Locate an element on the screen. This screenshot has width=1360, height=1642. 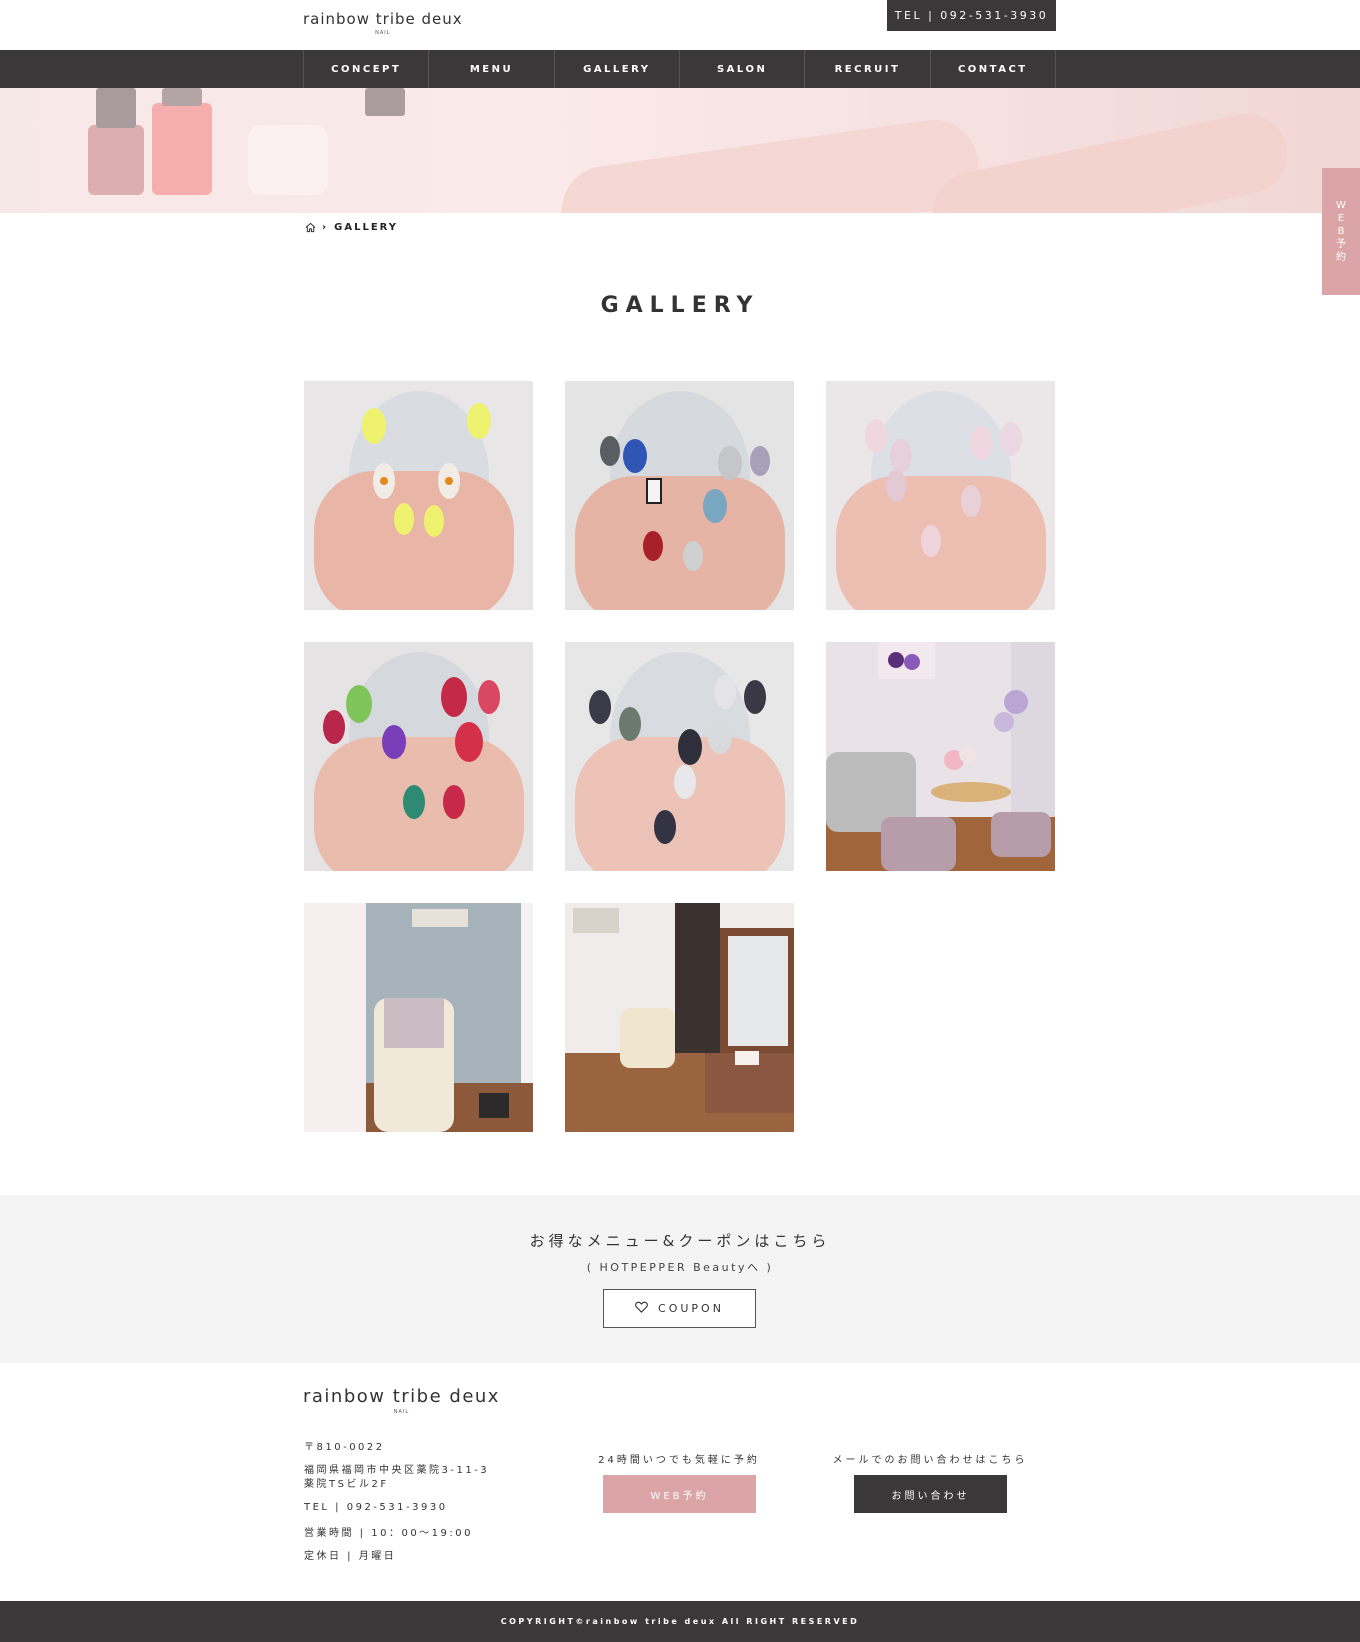
breadcrumb: › GALLERY is located at coordinates (351, 227).